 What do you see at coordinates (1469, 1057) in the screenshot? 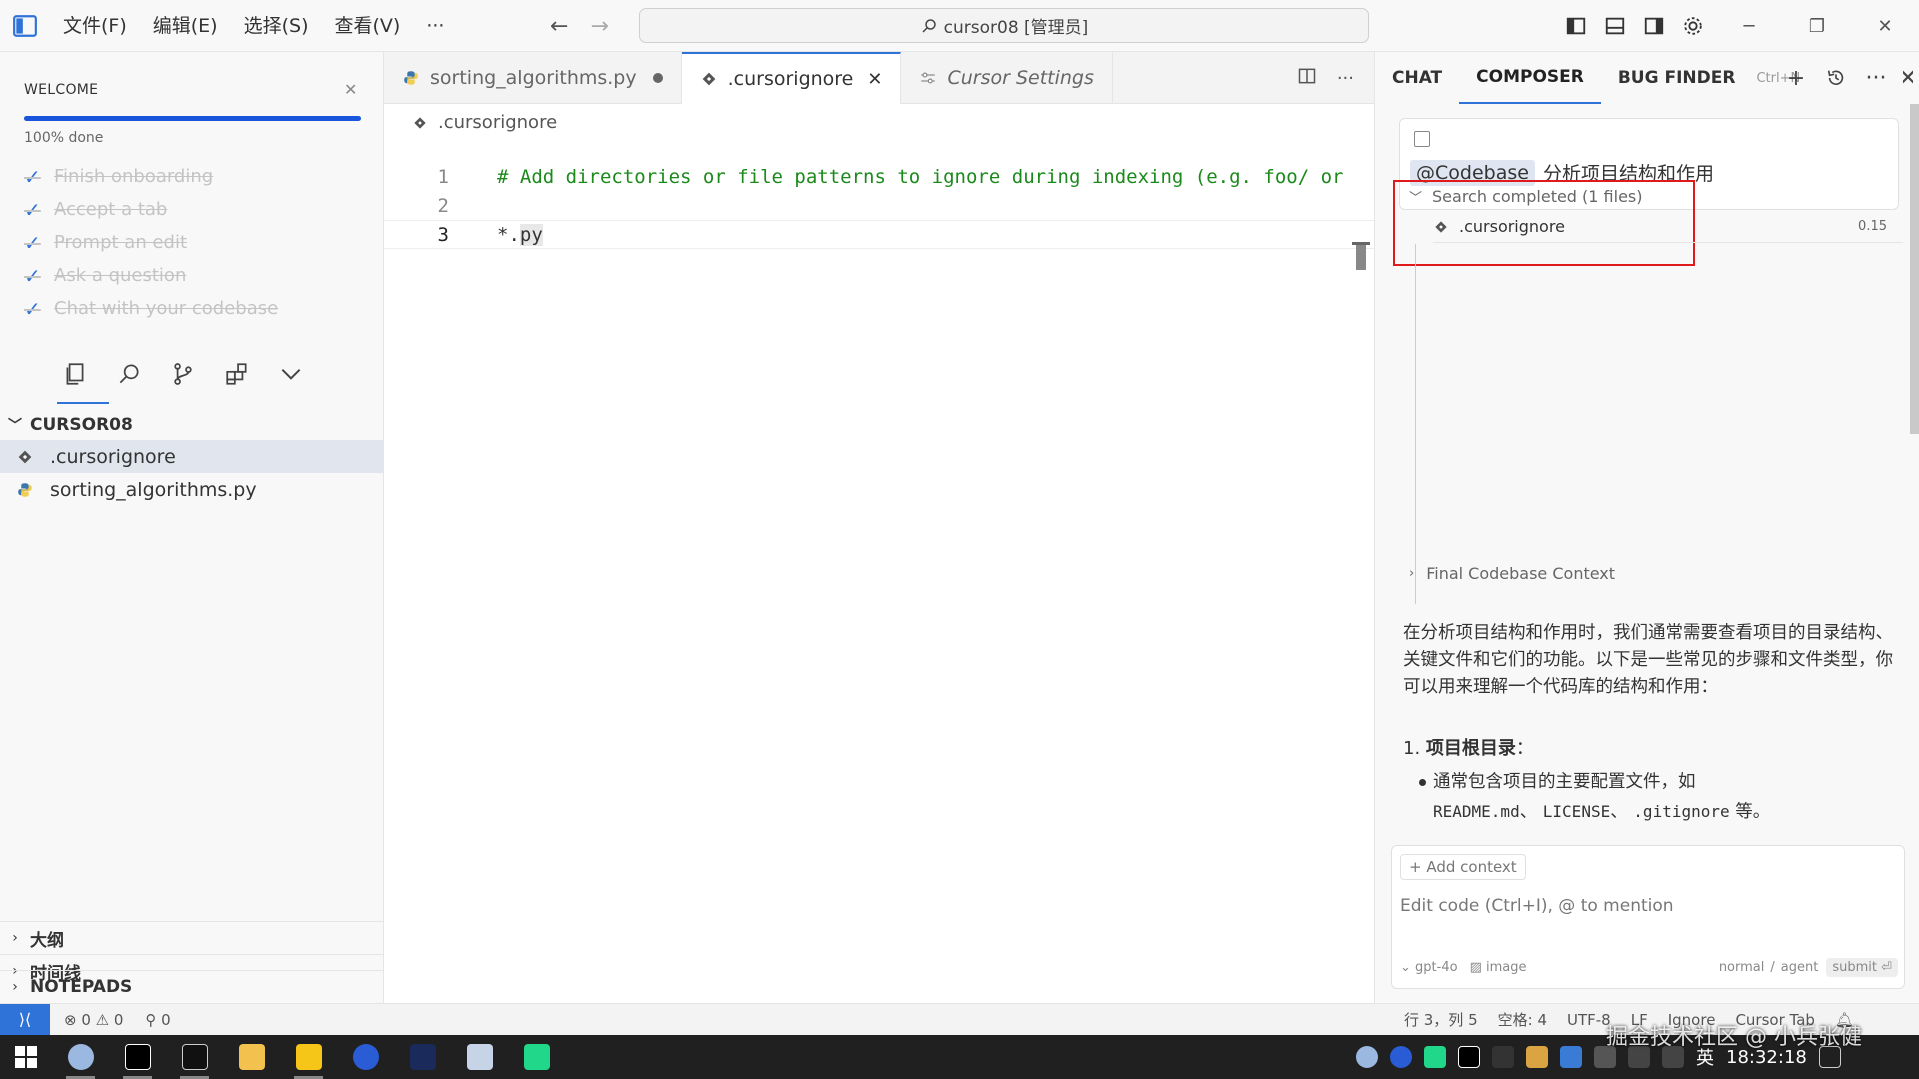
I see `tray-jetbrains-icon` at bounding box center [1469, 1057].